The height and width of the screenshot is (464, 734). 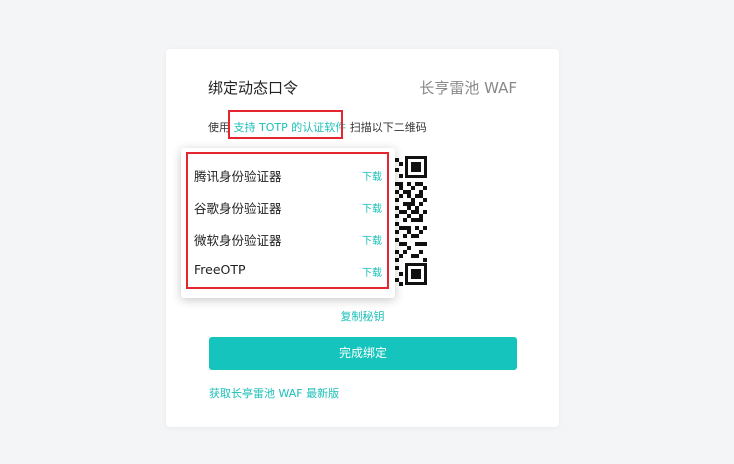 I want to click on instruction-suffix: 扫描以下二维码, so click(x=388, y=127).